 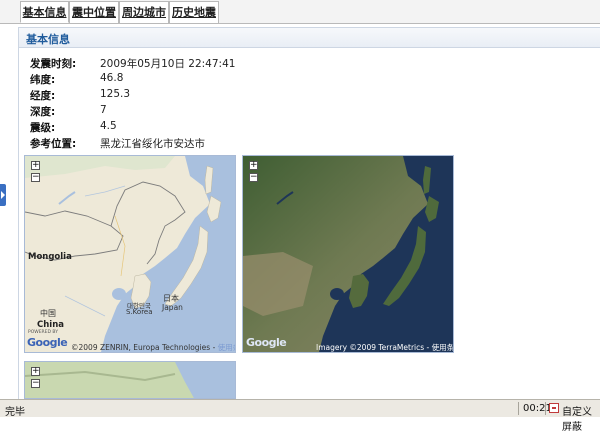 What do you see at coordinates (43, 332) in the screenshot?
I see `powered-by-label: POWERED BY` at bounding box center [43, 332].